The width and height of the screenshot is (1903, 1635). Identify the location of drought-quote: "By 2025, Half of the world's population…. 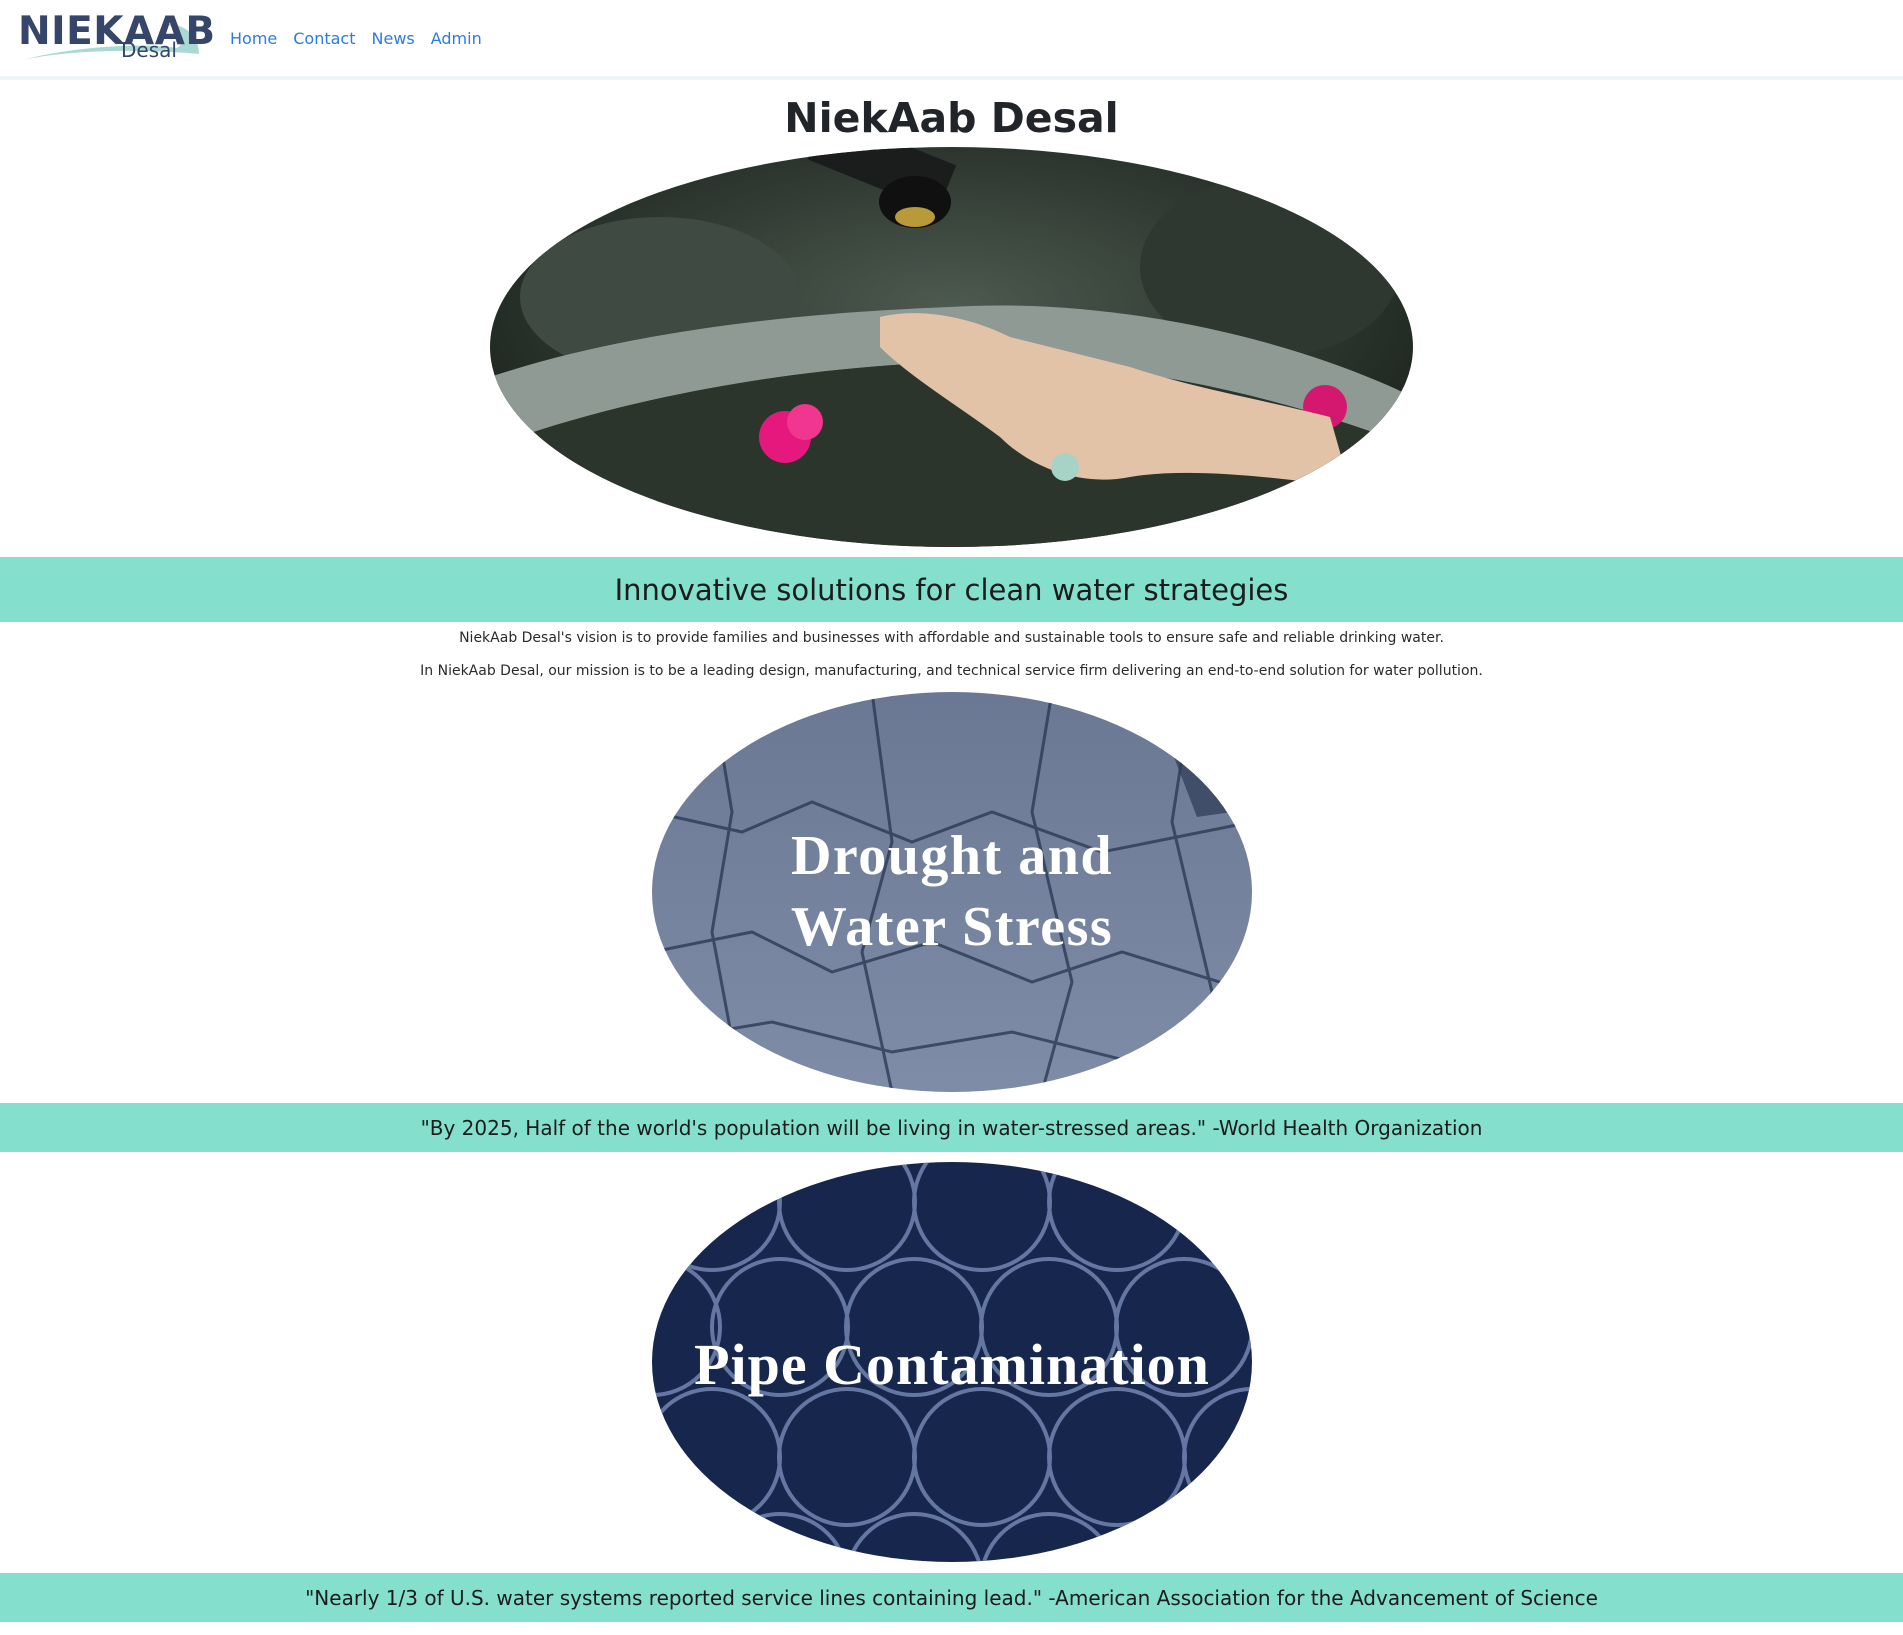
(951, 1127).